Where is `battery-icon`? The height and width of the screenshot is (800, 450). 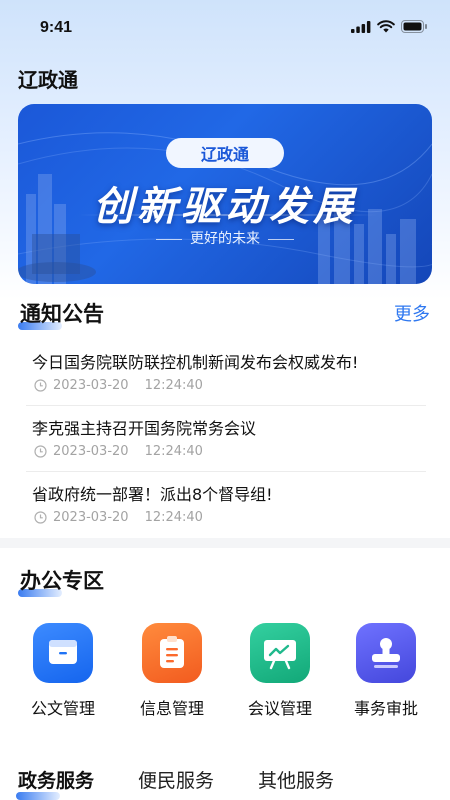 battery-icon is located at coordinates (414, 26).